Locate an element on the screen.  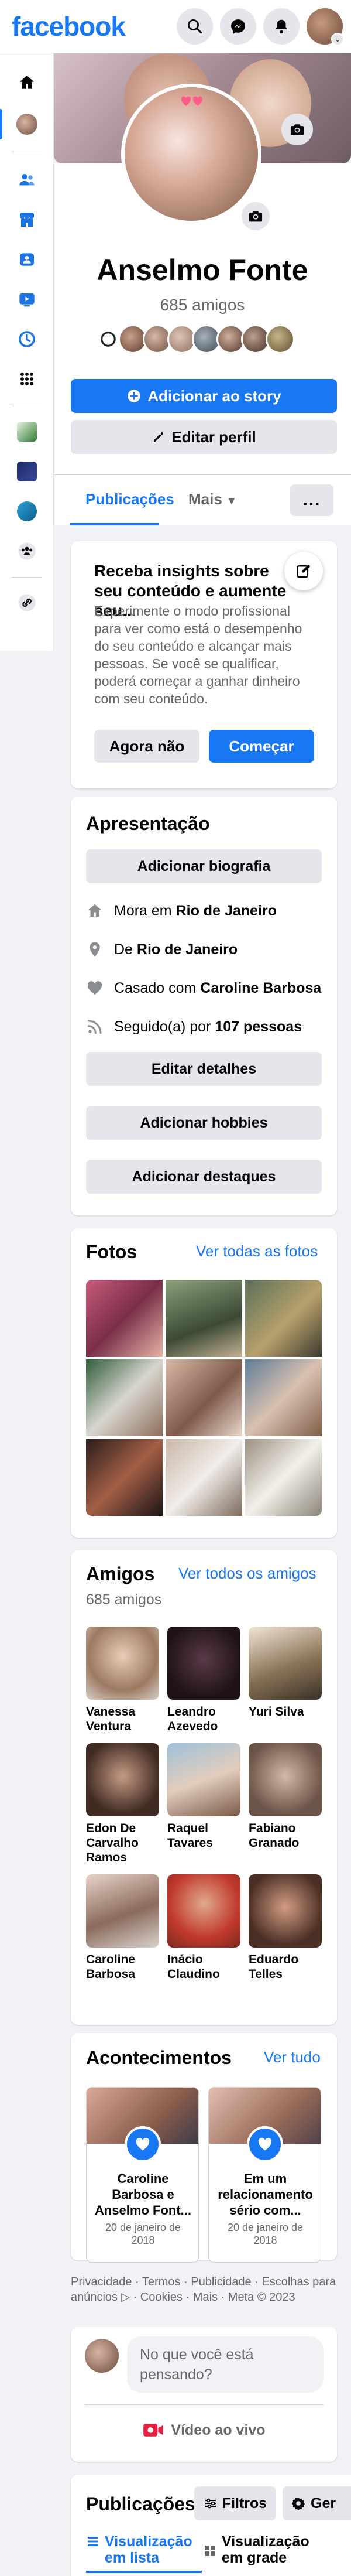
account-avatar: ⌄ is located at coordinates (325, 27).